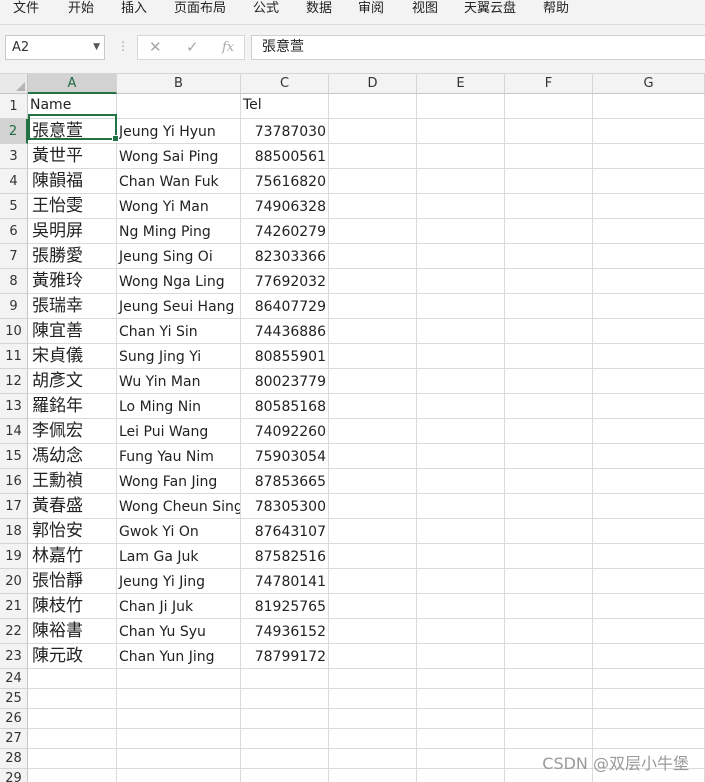 The image size is (705, 782). What do you see at coordinates (14, 131) in the screenshot?
I see `row-header: 2` at bounding box center [14, 131].